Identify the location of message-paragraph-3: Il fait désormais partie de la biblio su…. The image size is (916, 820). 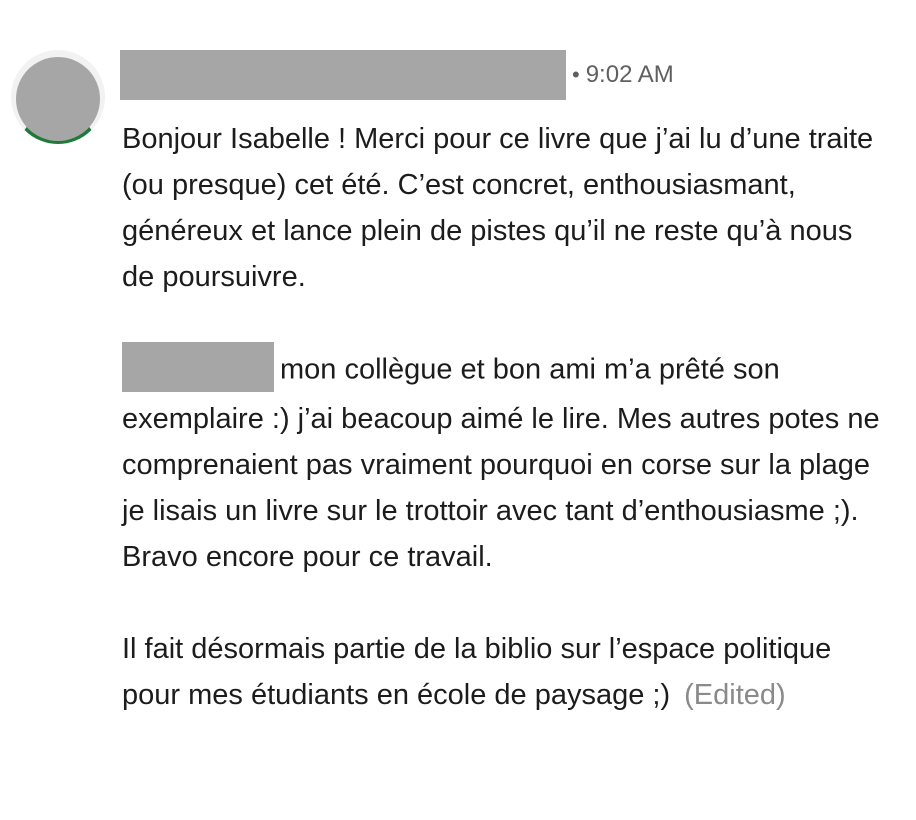
(502, 672).